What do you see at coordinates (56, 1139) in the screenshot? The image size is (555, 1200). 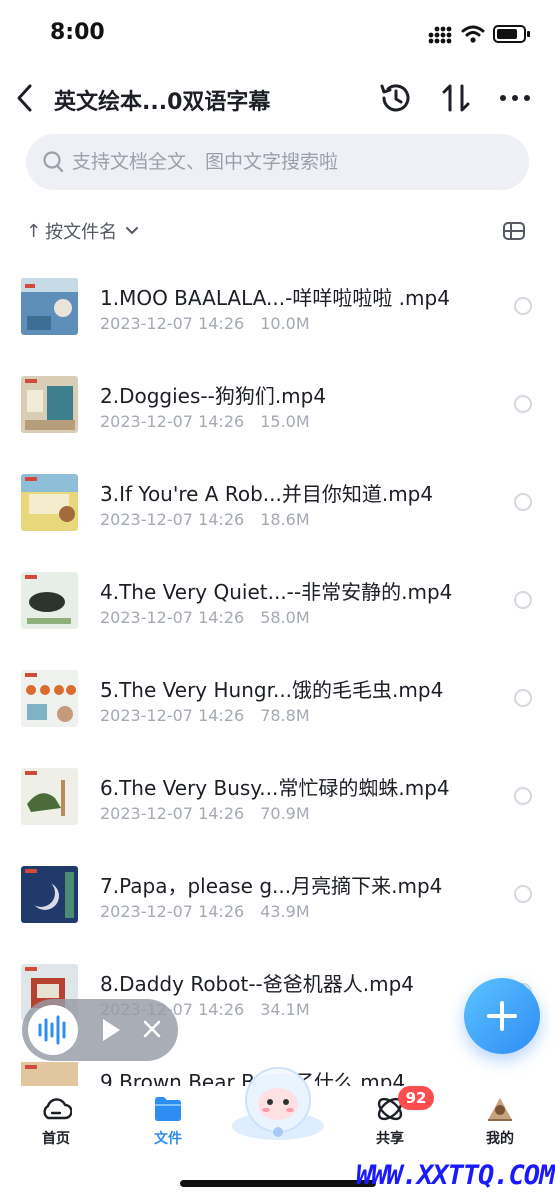 I see `tab-home-label: 首页` at bounding box center [56, 1139].